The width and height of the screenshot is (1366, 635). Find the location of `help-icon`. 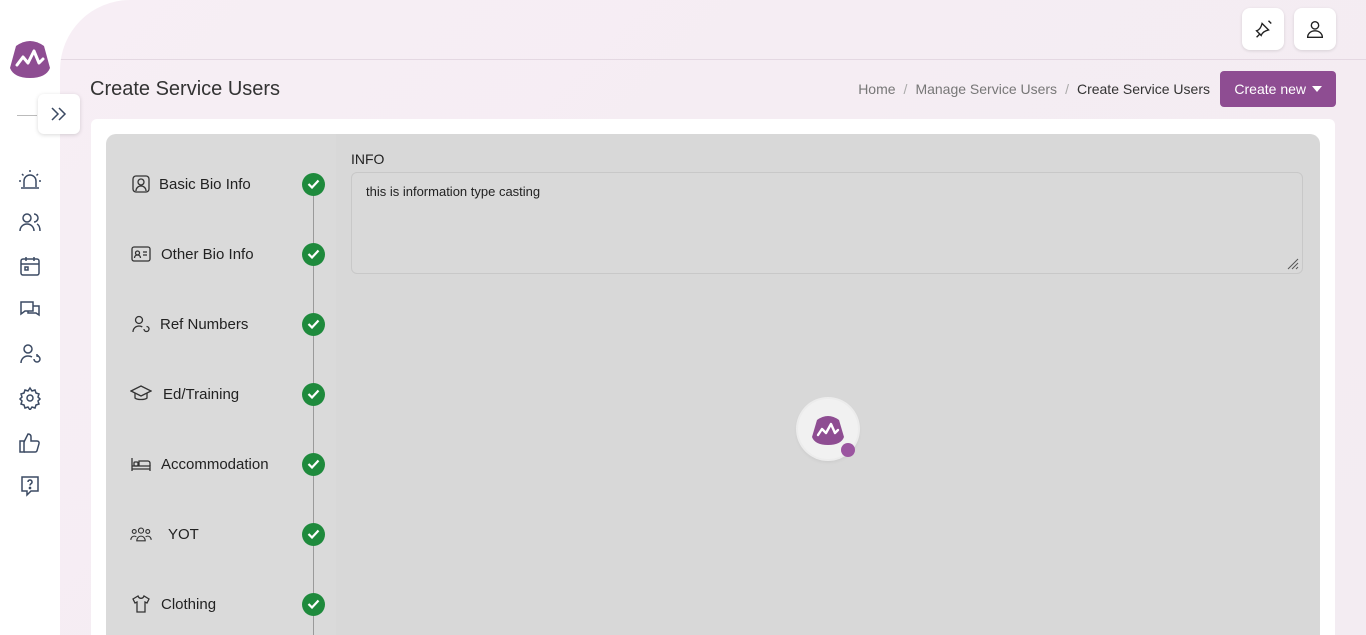

help-icon is located at coordinates (30, 486).